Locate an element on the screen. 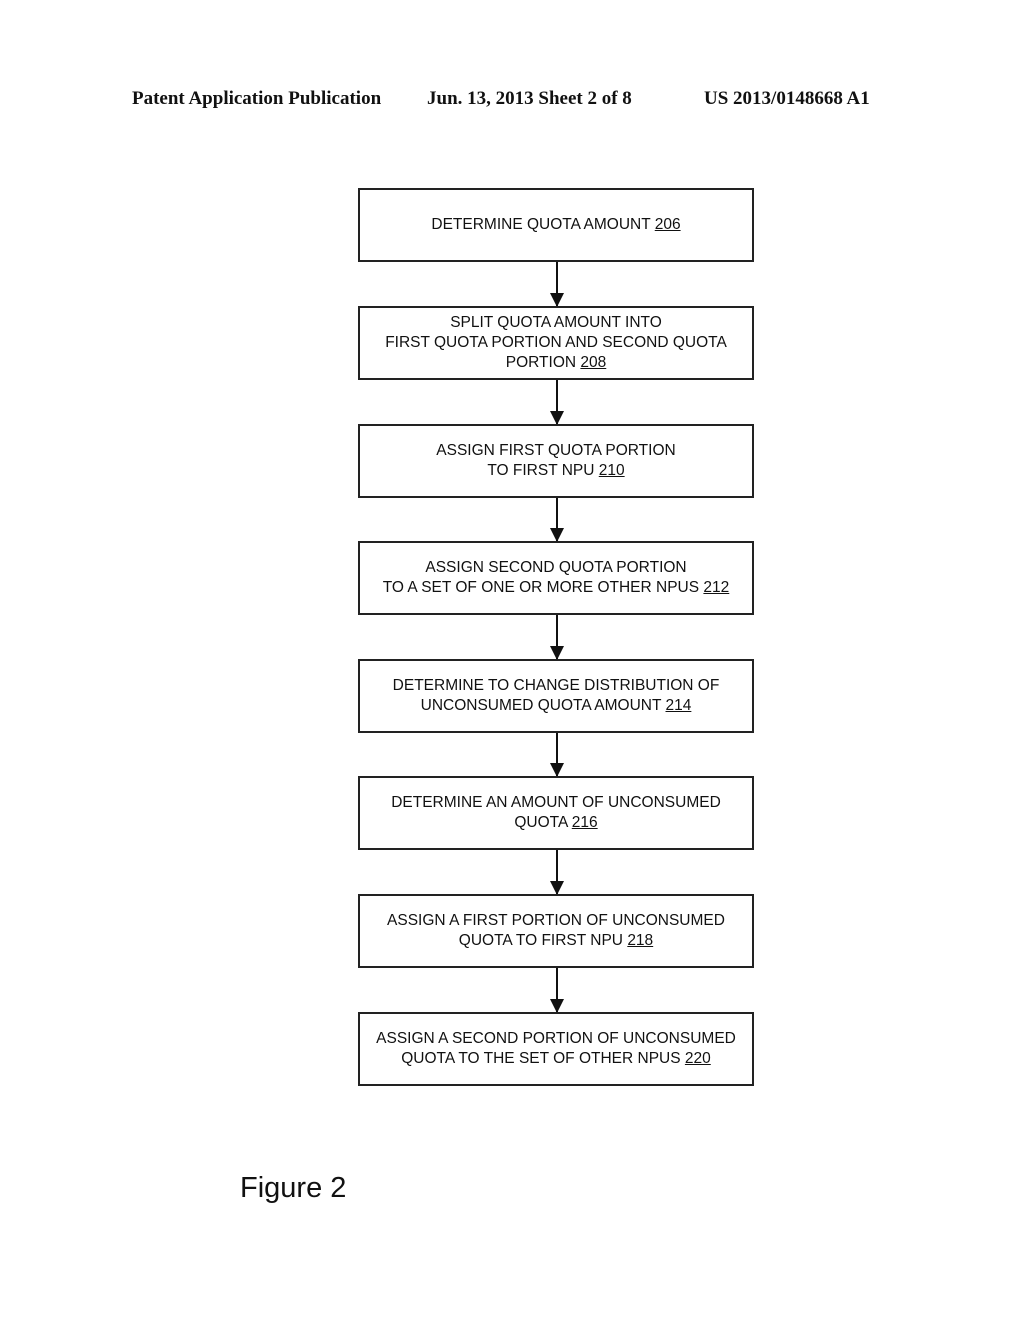 This screenshot has height=1320, width=1024. figure-label: Figure 2 is located at coordinates (293, 1188).